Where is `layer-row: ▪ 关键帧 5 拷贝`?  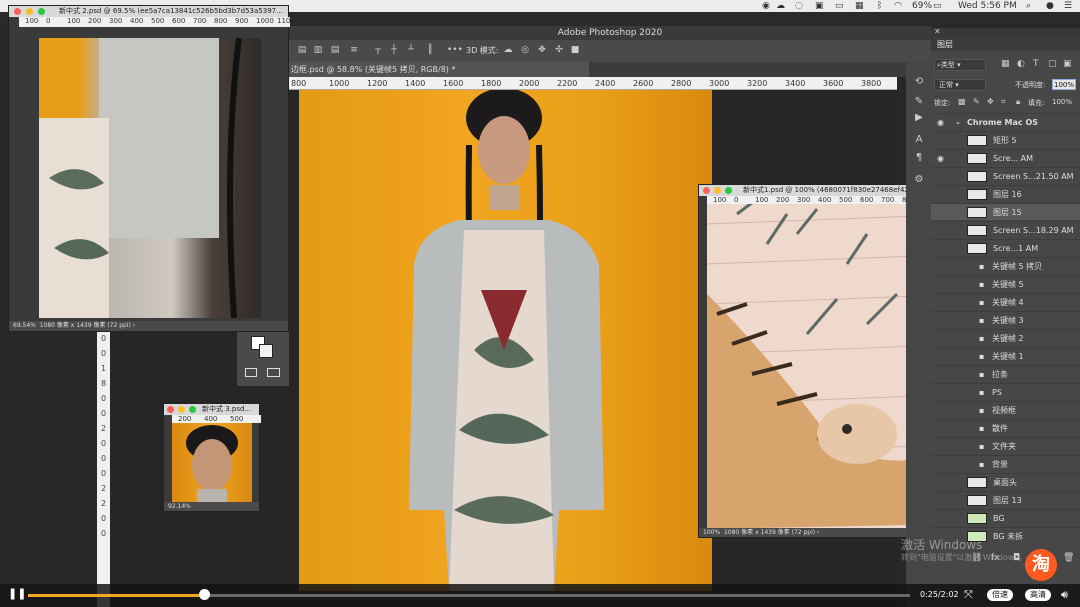 layer-row: ▪ 关键帧 5 拷贝 is located at coordinates (1005, 265).